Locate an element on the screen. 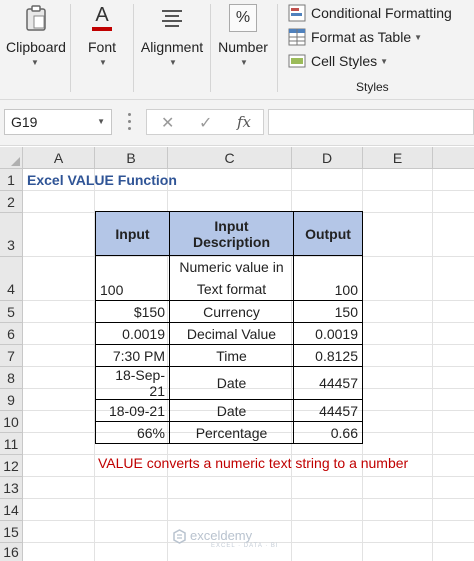 This screenshot has height=561, width=474. description-line: Numeric value in is located at coordinates (231, 267).